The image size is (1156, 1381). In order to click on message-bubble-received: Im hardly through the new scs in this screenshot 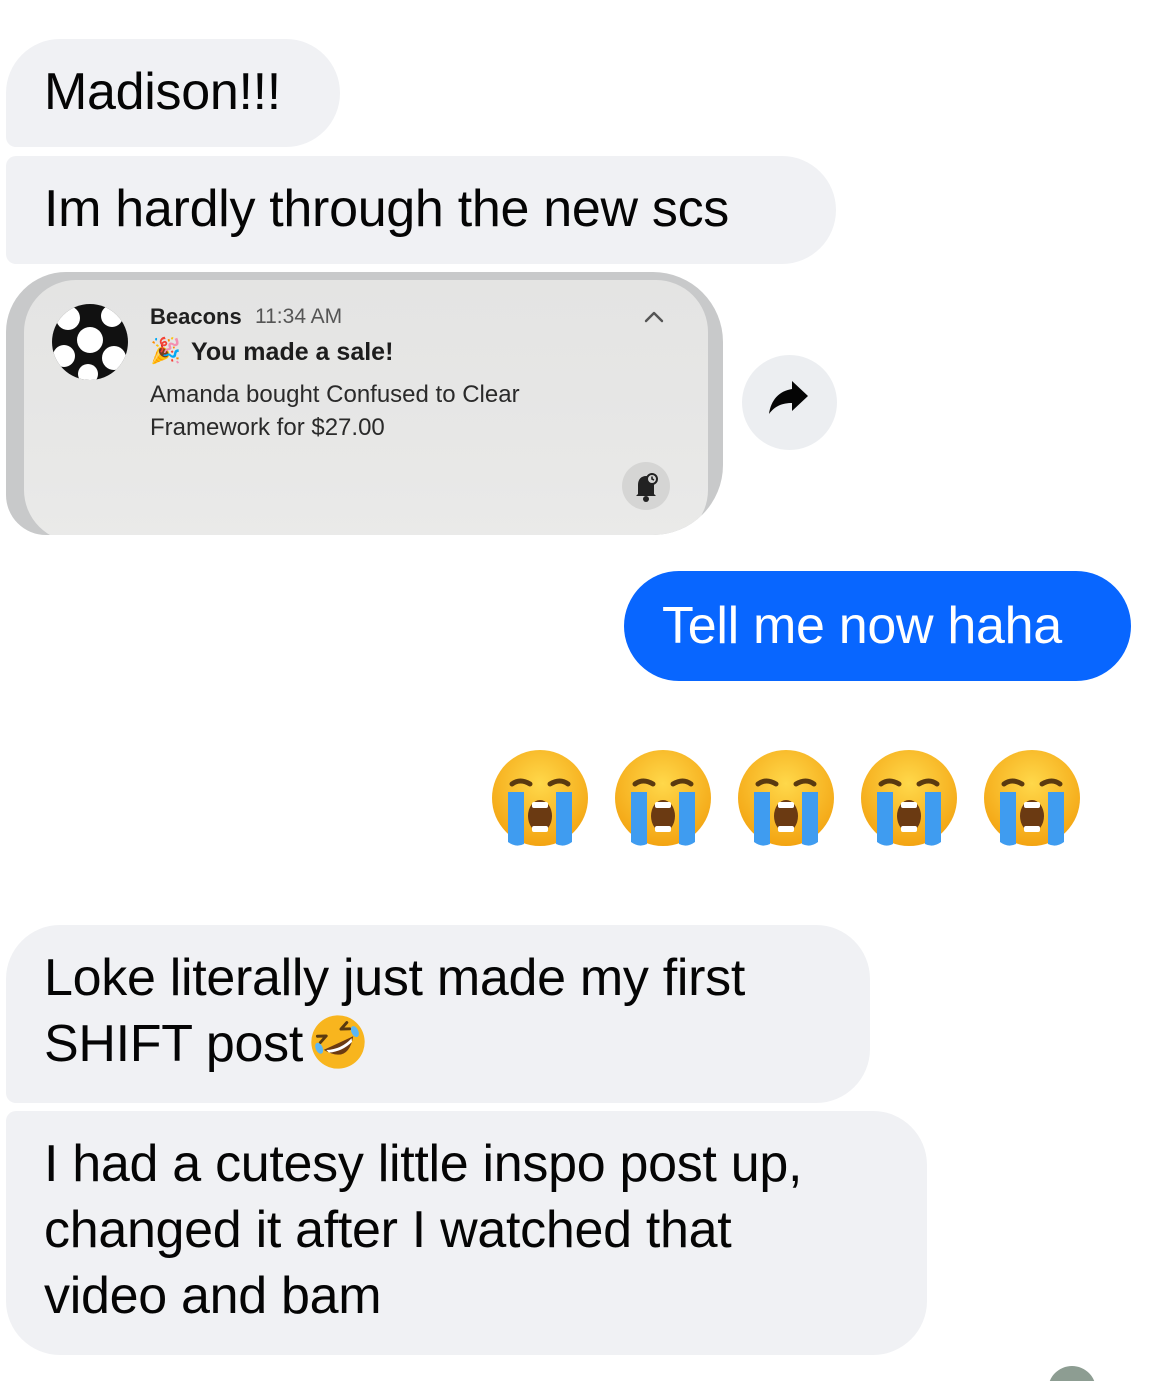, I will do `click(421, 210)`.